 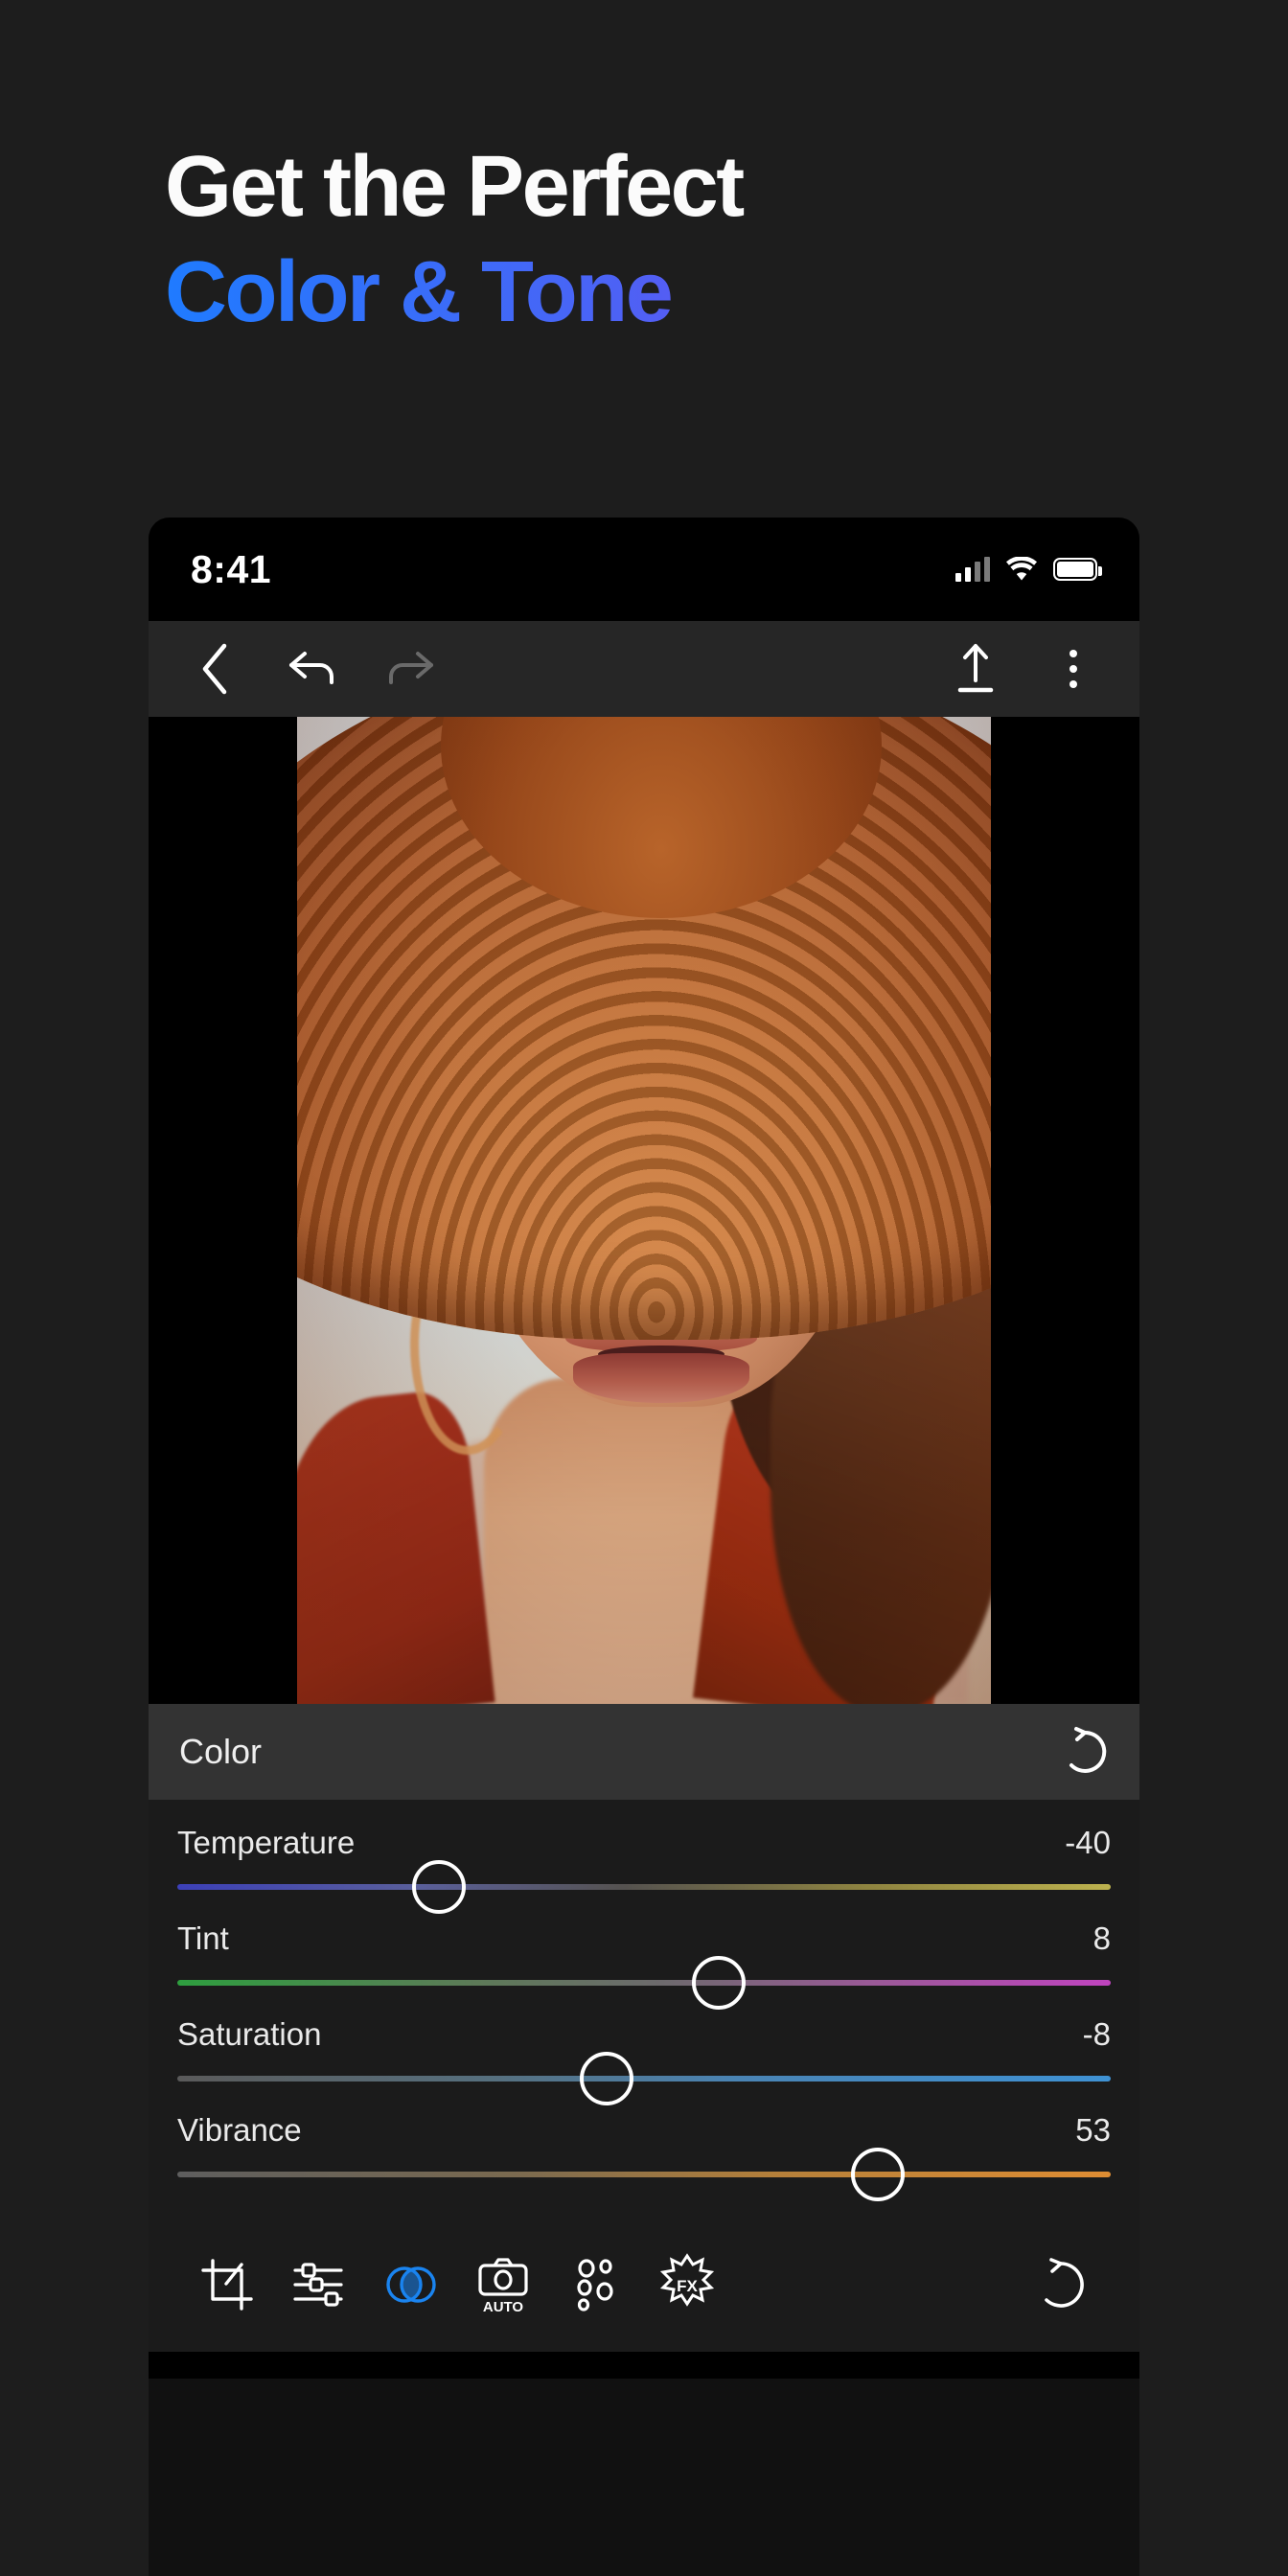 I want to click on home-indicator-area, so click(x=644, y=2365).